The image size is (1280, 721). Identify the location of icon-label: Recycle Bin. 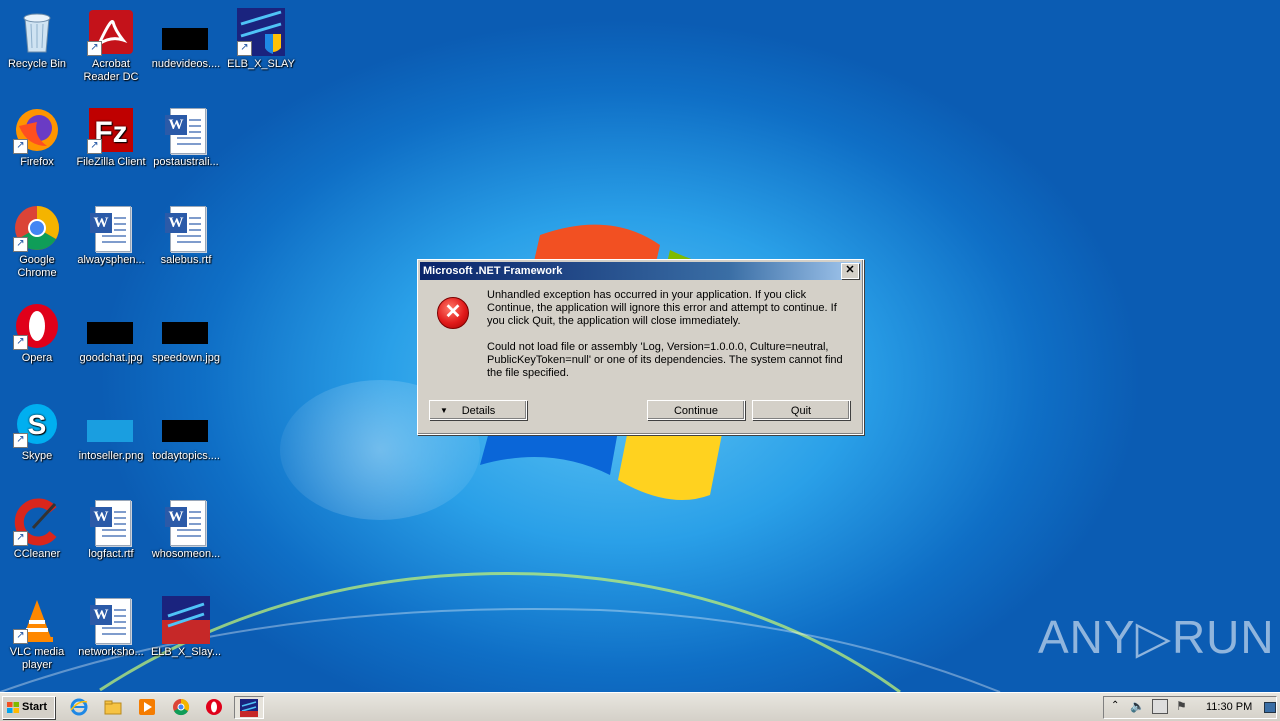
(37, 64).